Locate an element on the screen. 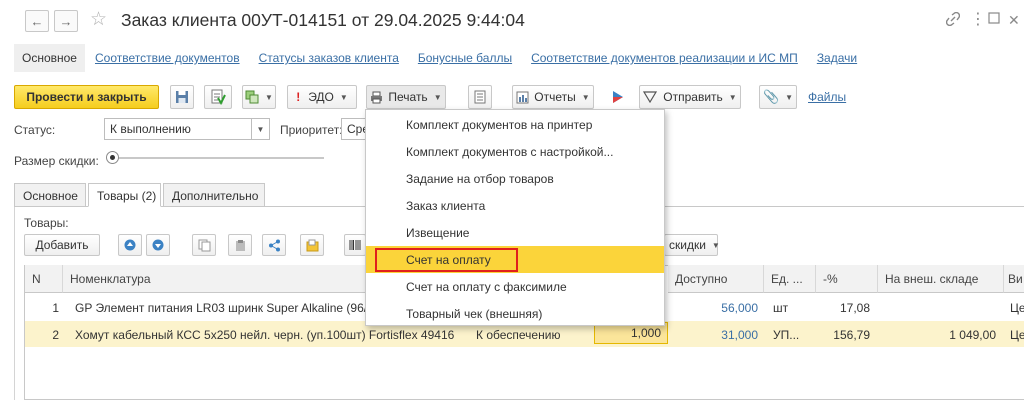 The height and width of the screenshot is (400, 1024). print-label: Печать is located at coordinates (408, 97).